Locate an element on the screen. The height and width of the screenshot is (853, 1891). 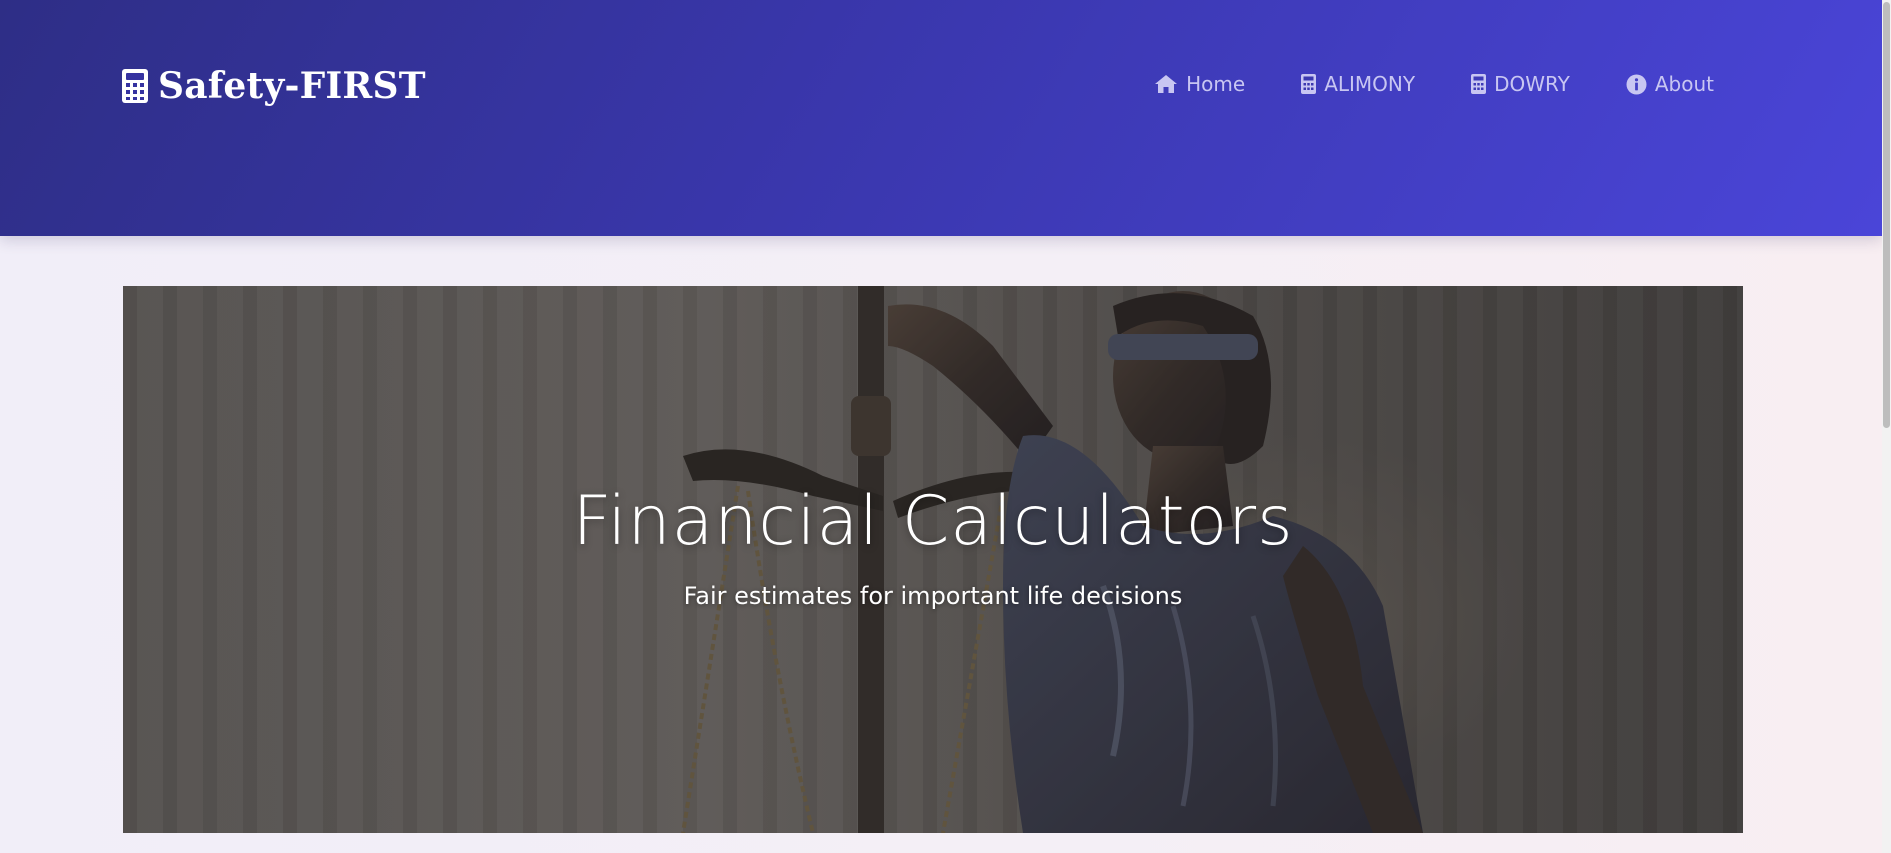
nav-label-home: Home is located at coordinates (1216, 84).